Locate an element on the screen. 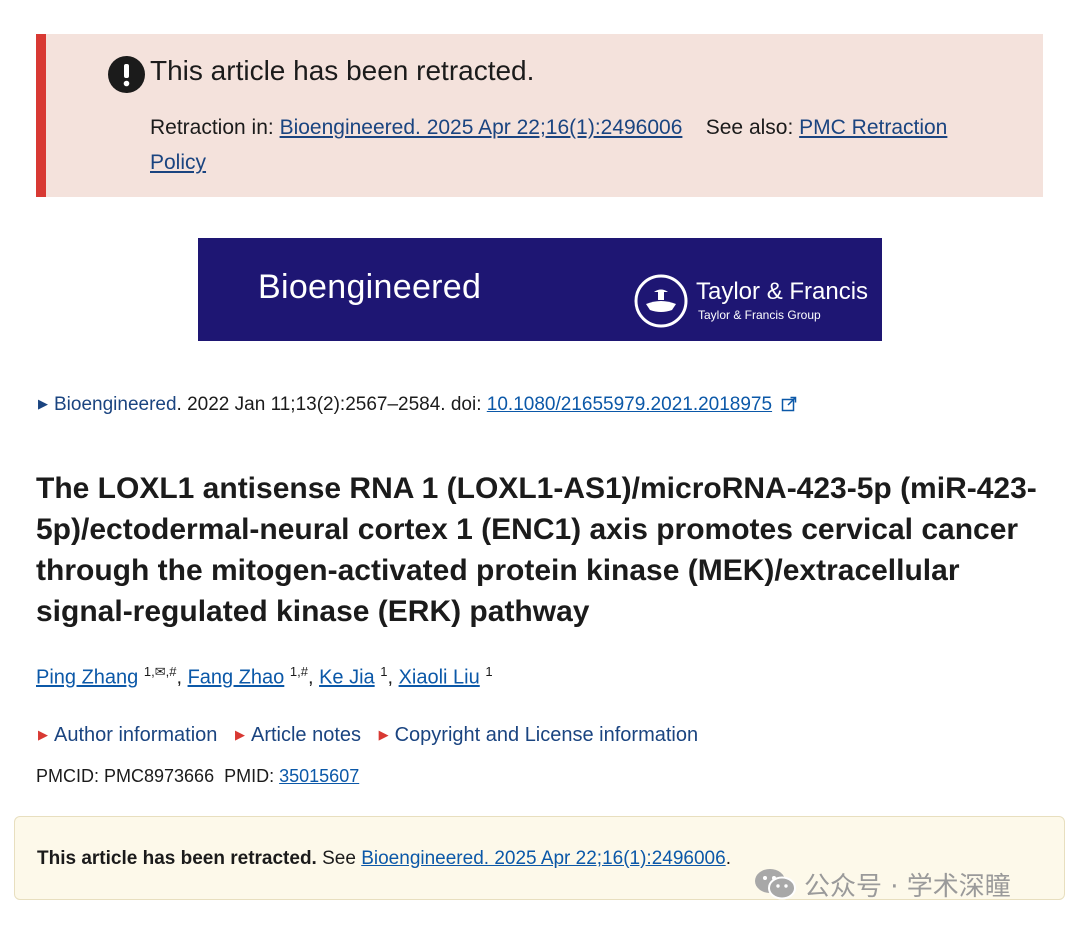  author-link: Fang Zhao is located at coordinates (236, 678).